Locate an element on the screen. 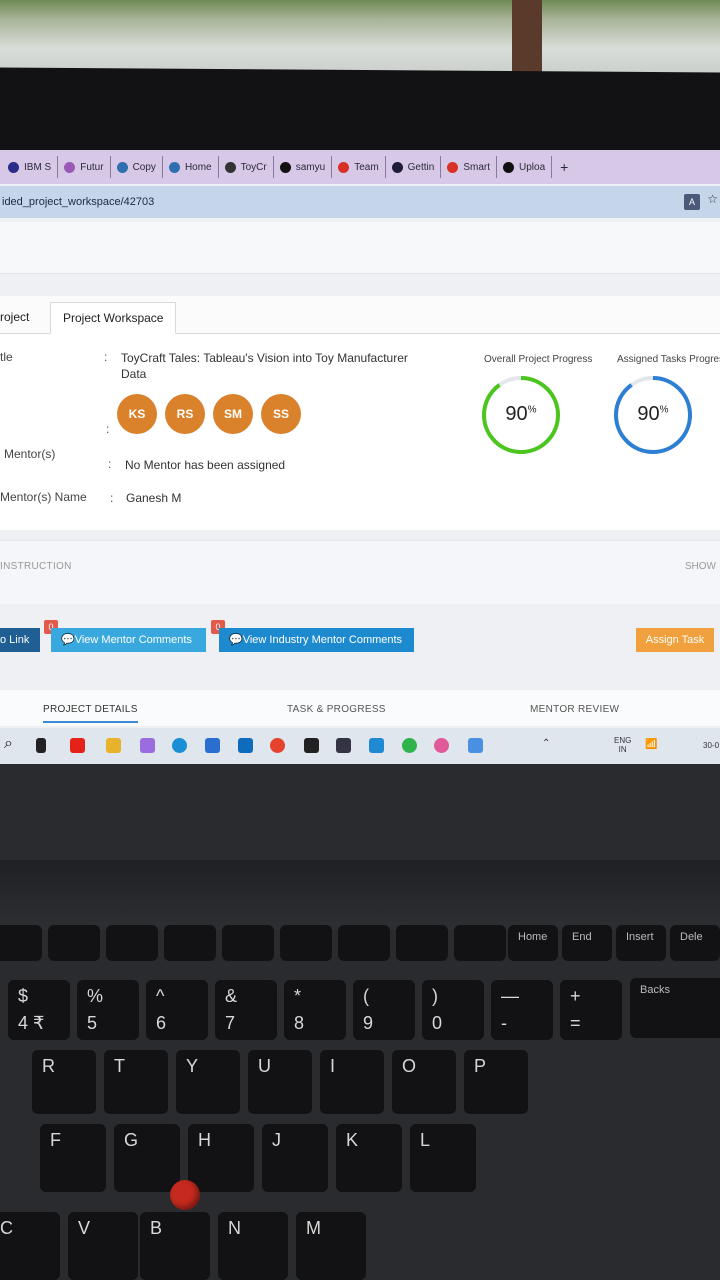  key-label: Insert is located at coordinates (640, 937).